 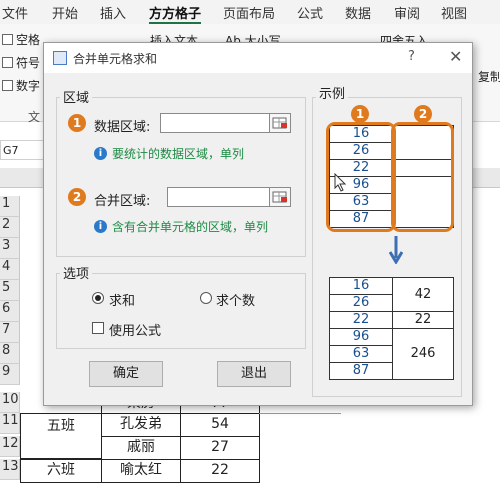 What do you see at coordinates (220, 471) in the screenshot?
I see `table-cell: 22` at bounding box center [220, 471].